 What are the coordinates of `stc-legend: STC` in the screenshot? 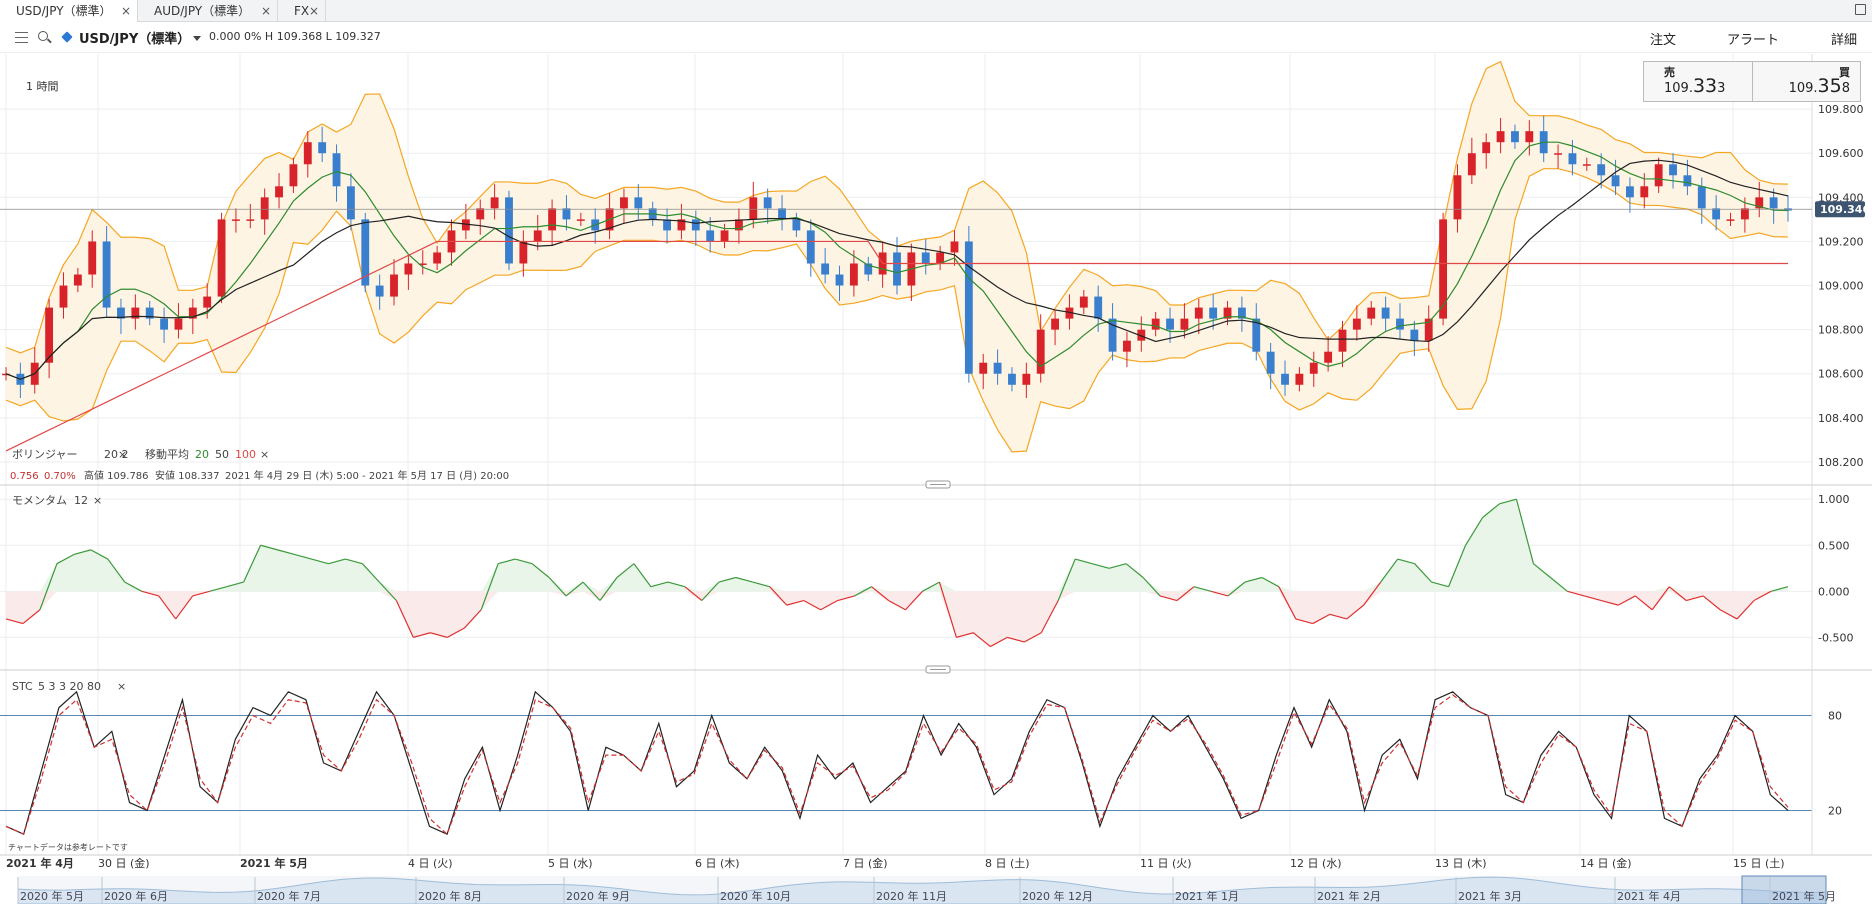 It's located at (22, 686).